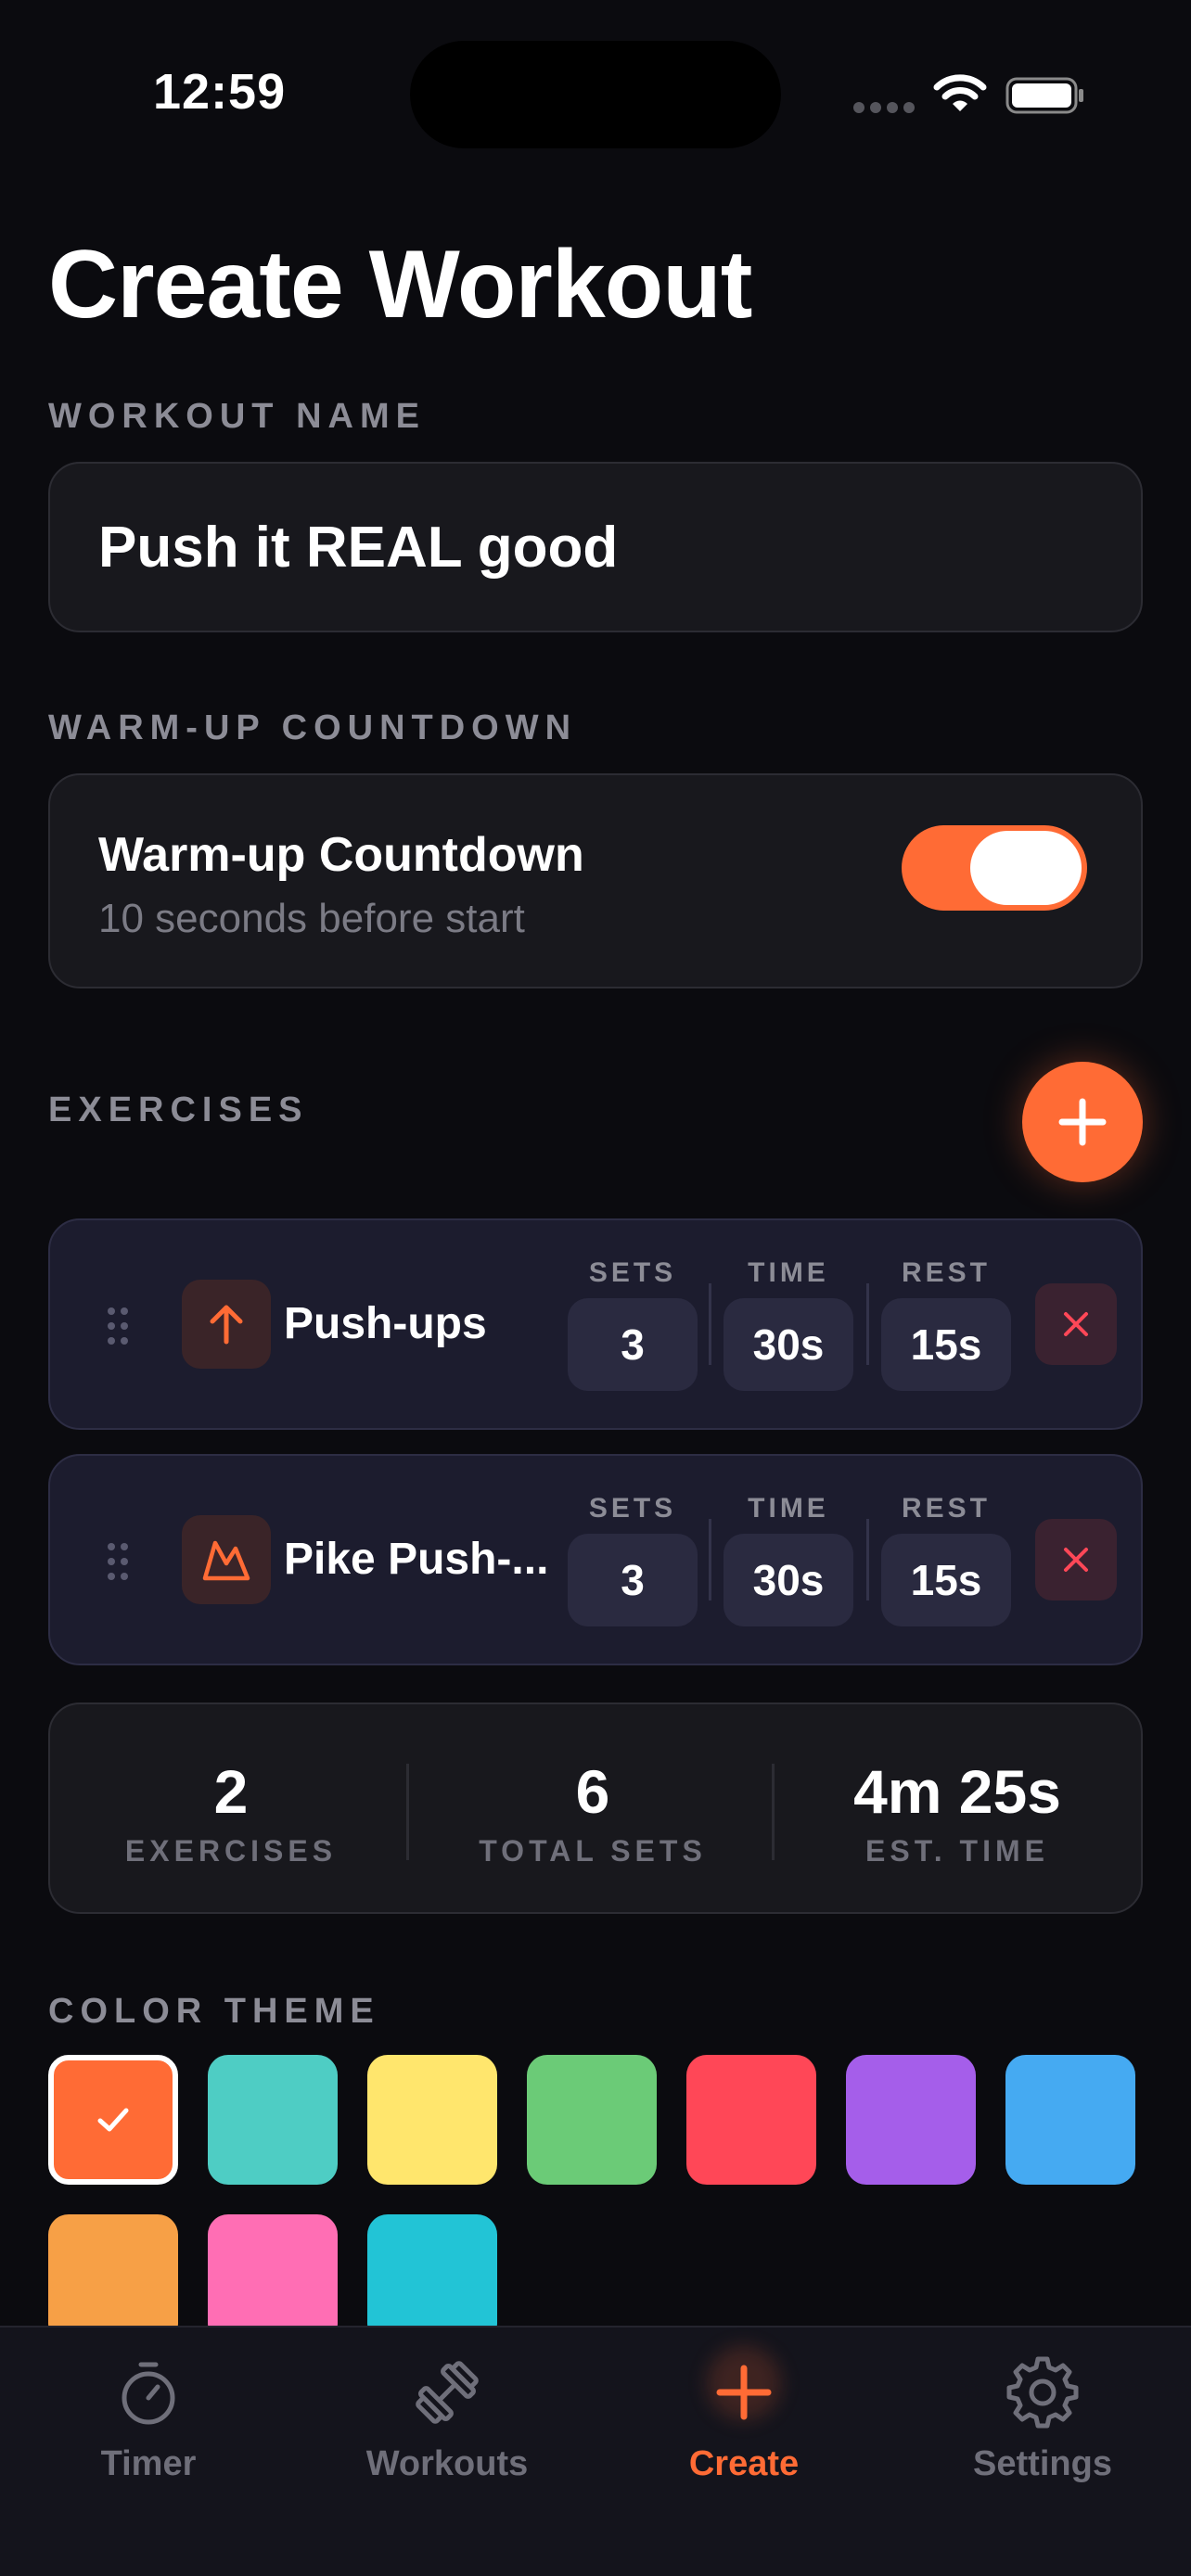 The image size is (1191, 2576). What do you see at coordinates (960, 92) in the screenshot?
I see `wifi-icon` at bounding box center [960, 92].